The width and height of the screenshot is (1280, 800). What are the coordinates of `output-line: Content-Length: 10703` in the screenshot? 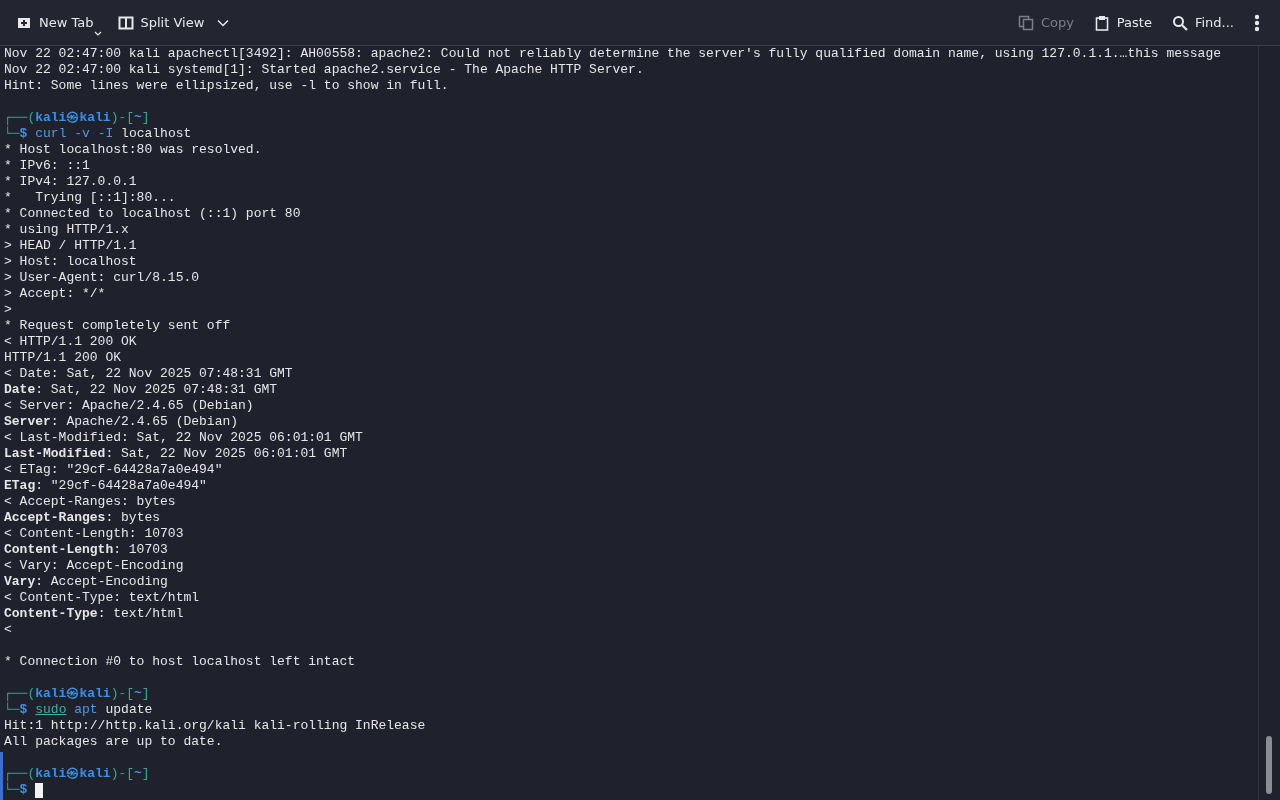 It's located at (86, 550).